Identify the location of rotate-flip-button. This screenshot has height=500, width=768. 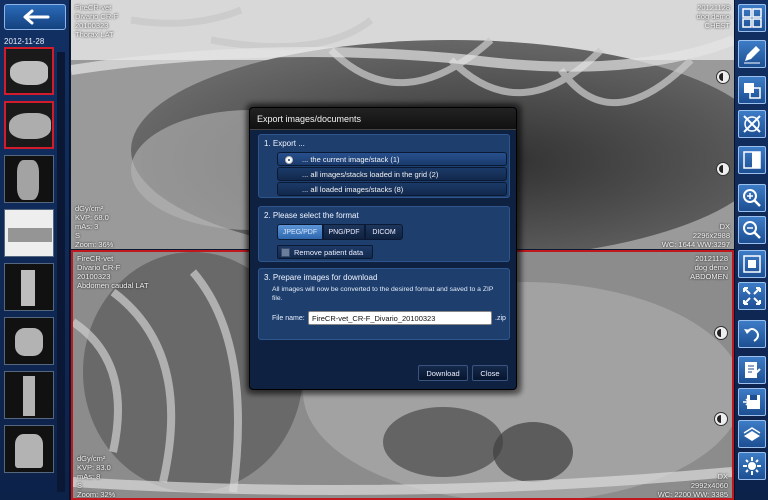
(752, 124).